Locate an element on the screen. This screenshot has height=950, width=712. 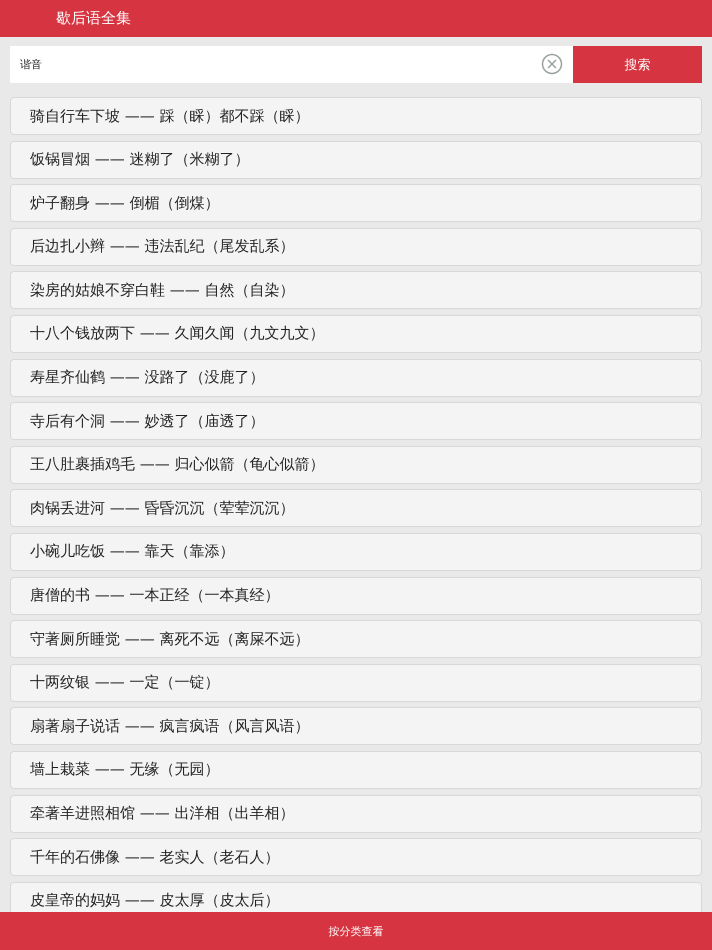
proverb-item: 守著厕所睡觉 —— 离死不远（离屎不远） is located at coordinates (356, 639).